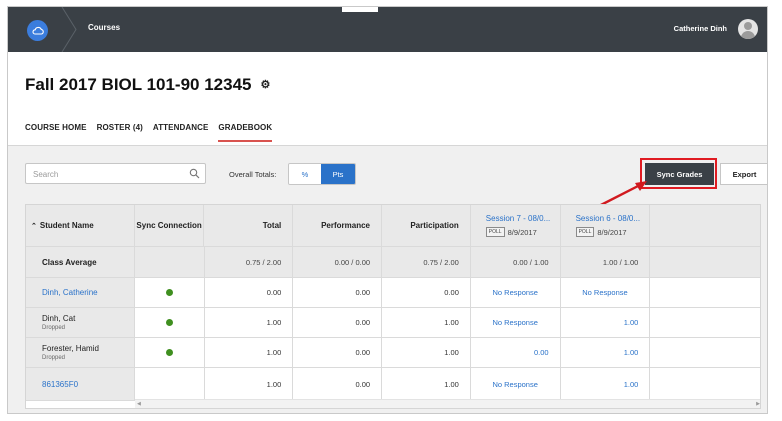 This screenshot has height=421, width=782. I want to click on column-header-participation: Participation, so click(426, 226).